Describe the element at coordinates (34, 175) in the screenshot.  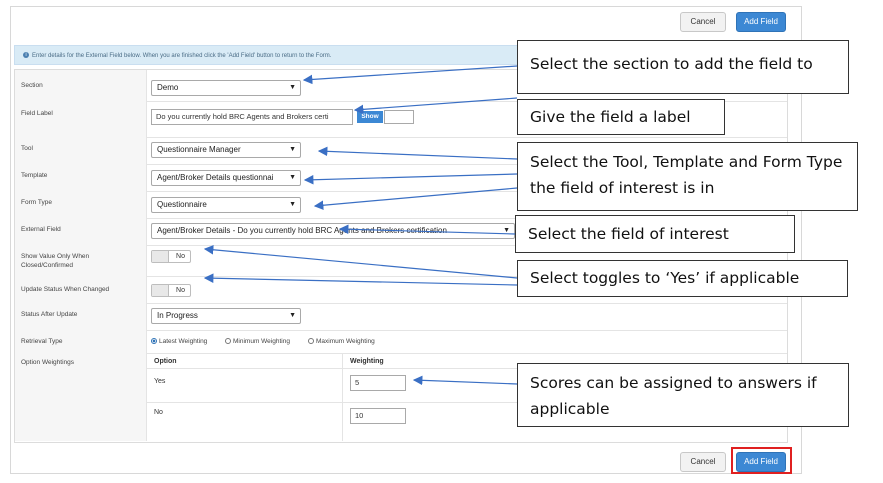
I see `template-label: Template` at that location.